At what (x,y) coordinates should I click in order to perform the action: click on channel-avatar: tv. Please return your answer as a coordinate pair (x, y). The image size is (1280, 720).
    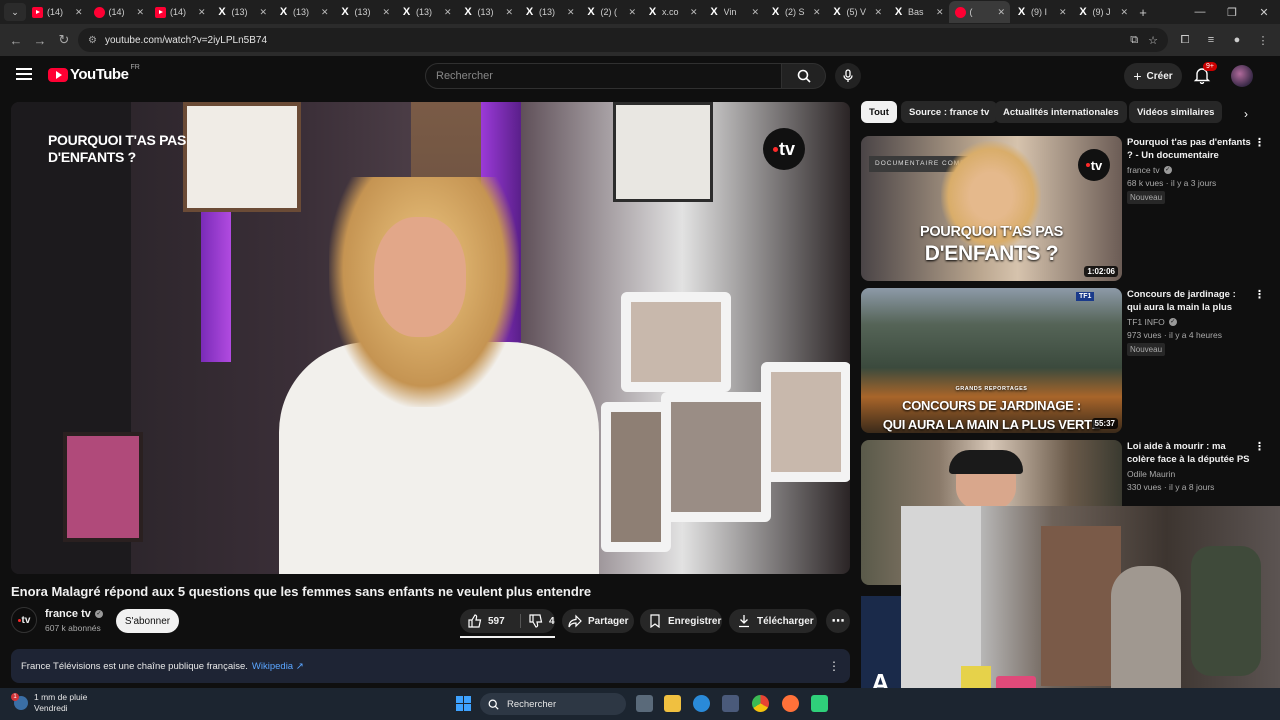
    Looking at the image, I should click on (24, 620).